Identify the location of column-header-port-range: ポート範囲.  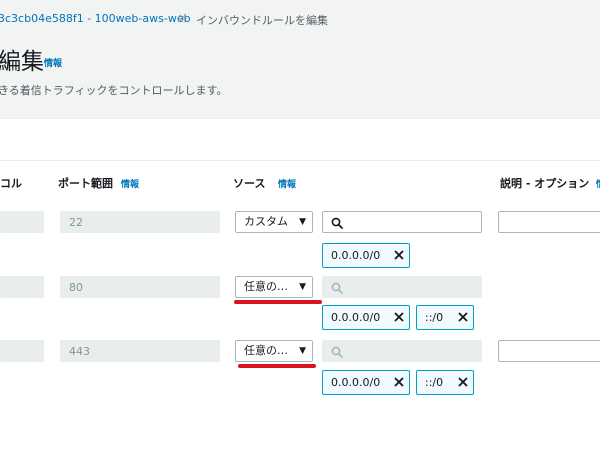
(85, 183).